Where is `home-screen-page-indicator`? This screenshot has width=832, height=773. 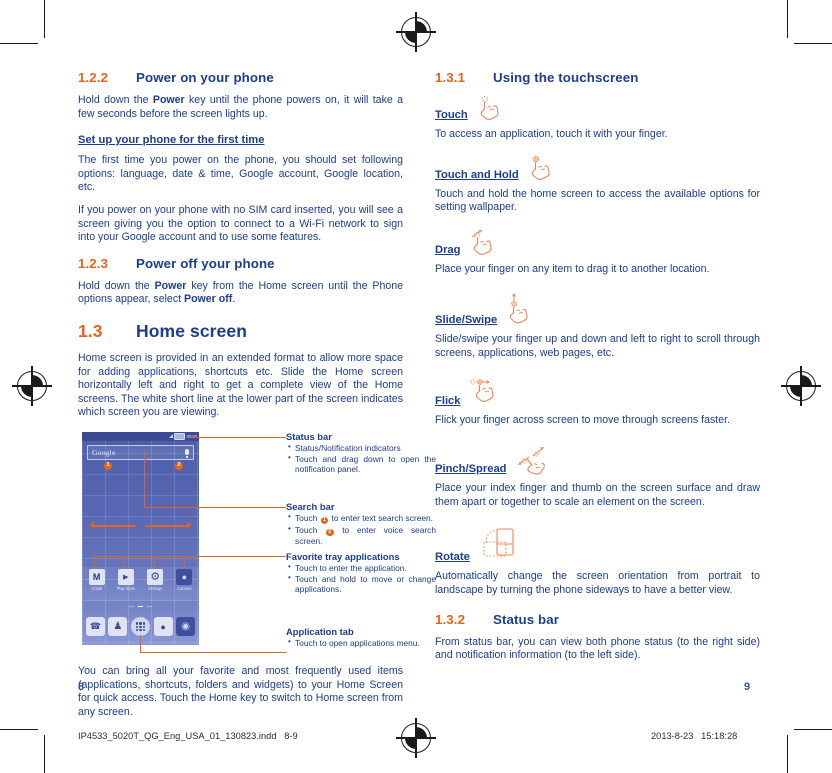
home-screen-page-indicator is located at coordinates (140, 606).